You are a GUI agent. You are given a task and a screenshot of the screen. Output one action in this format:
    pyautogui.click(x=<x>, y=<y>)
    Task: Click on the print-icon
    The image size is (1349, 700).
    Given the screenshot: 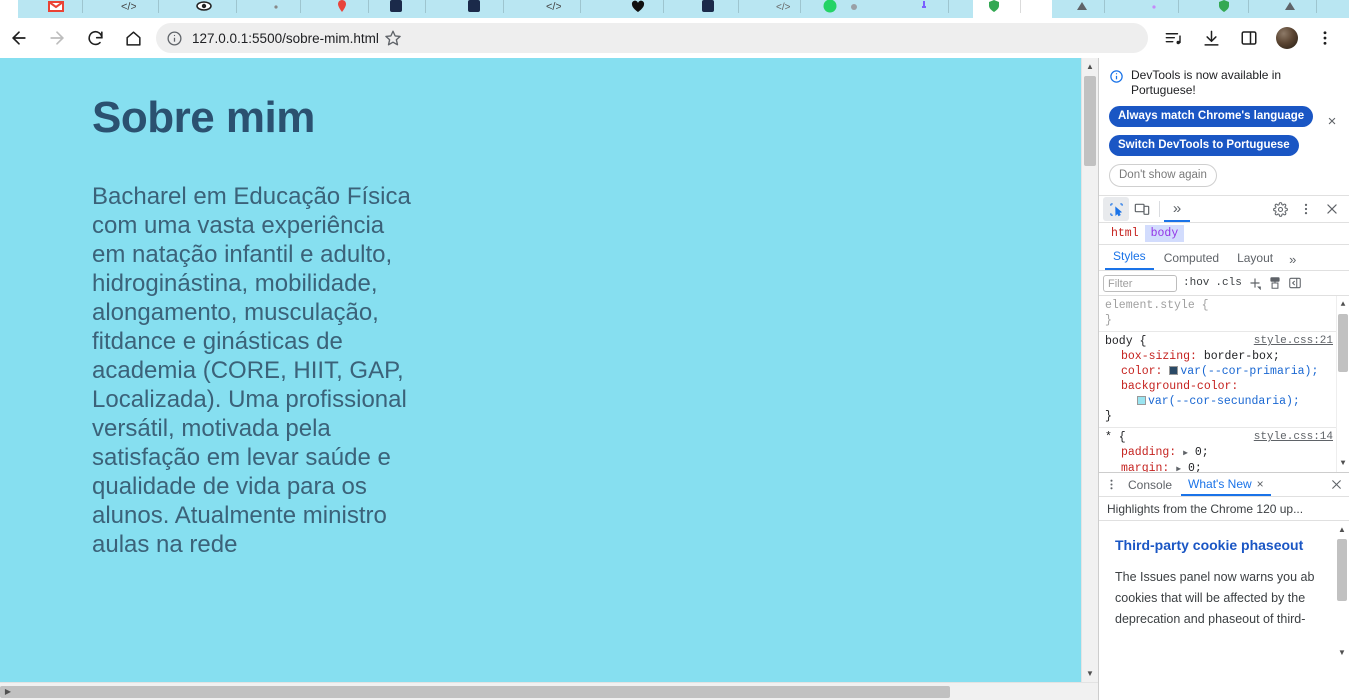 What is the action you would take?
    pyautogui.click(x=1275, y=283)
    